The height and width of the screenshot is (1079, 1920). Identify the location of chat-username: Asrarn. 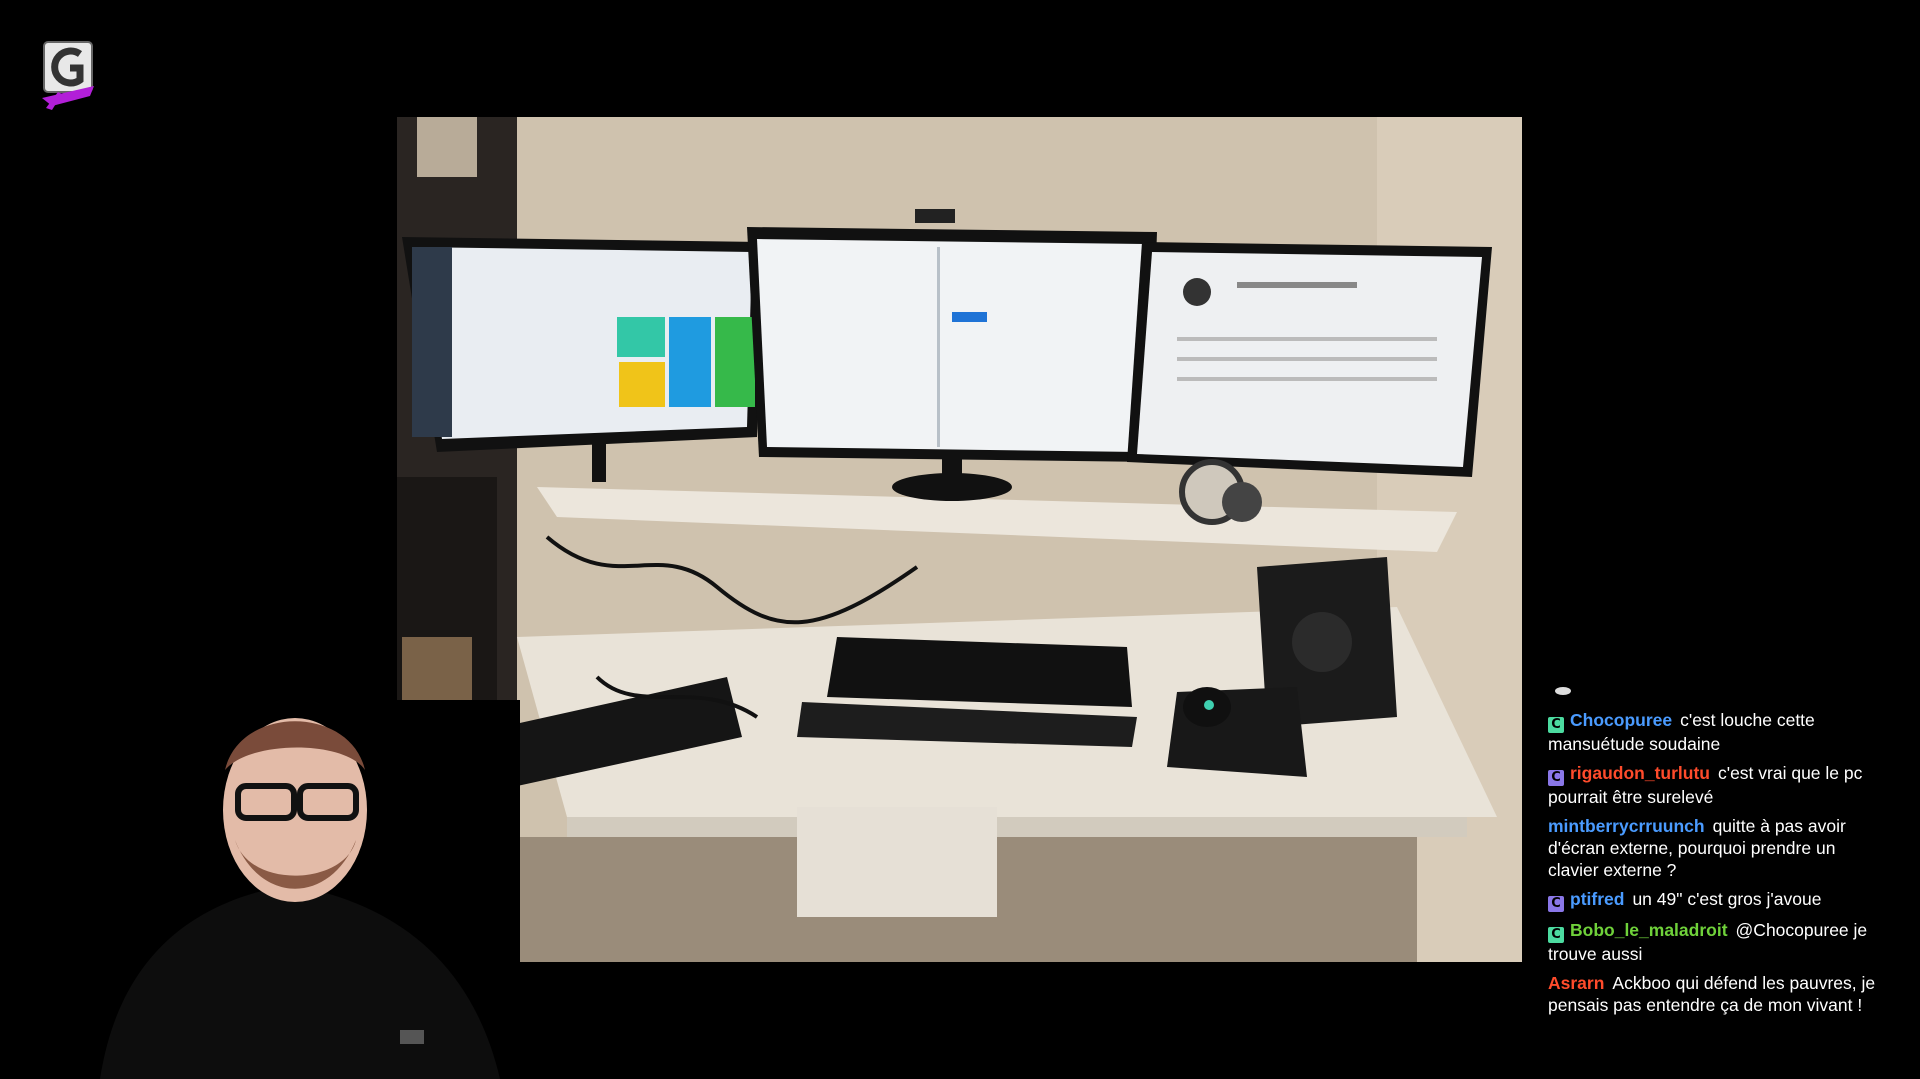
(1576, 983).